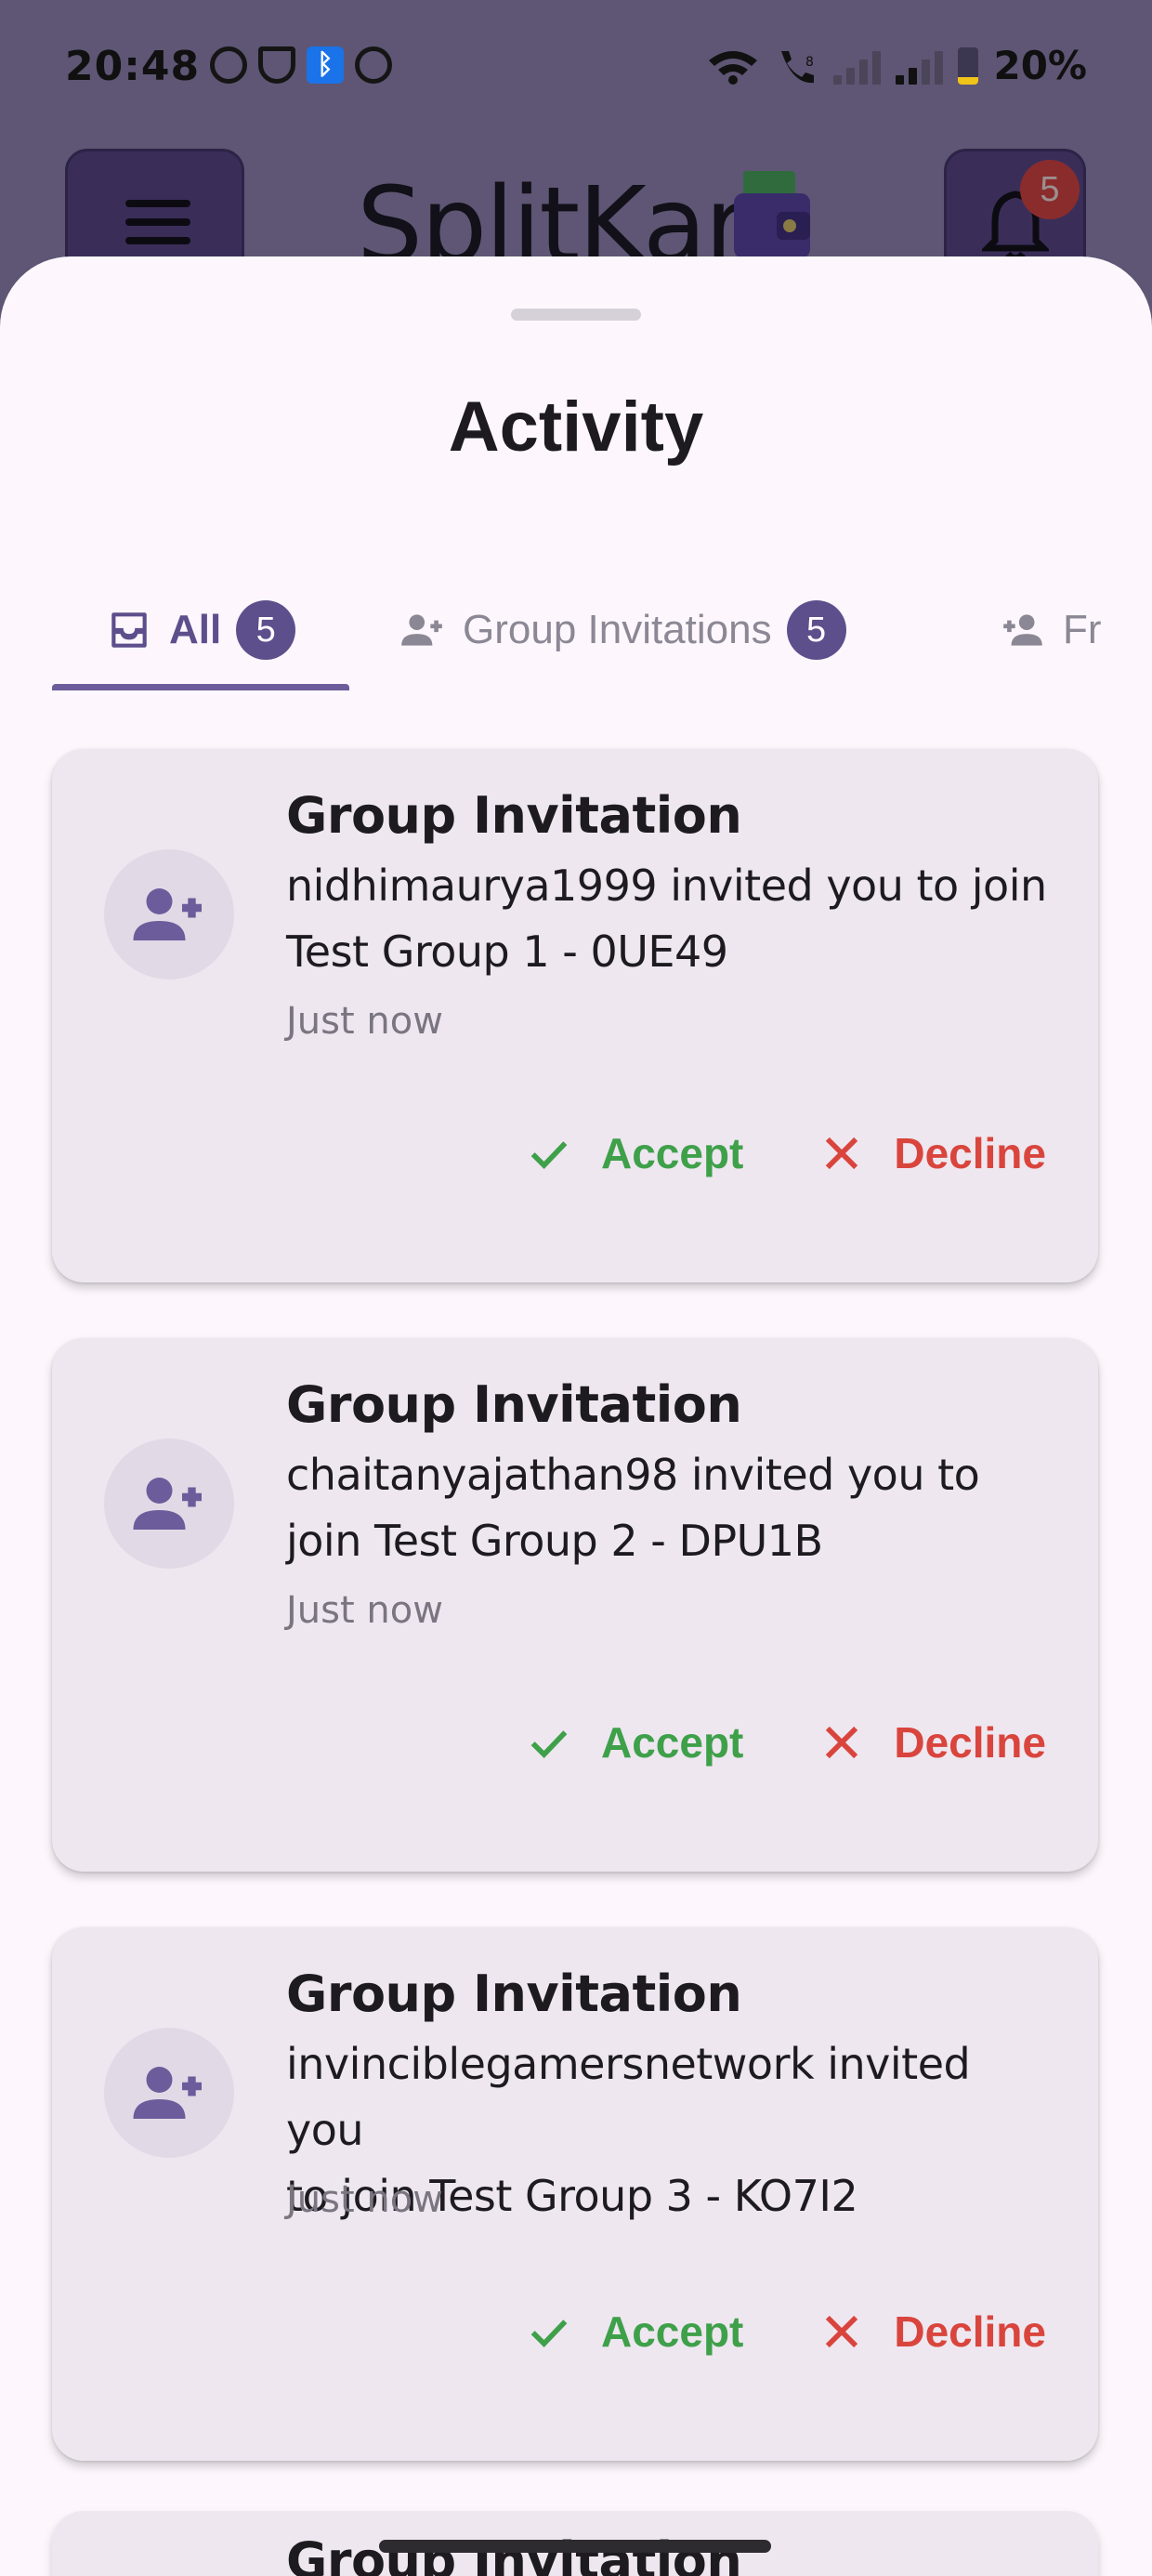 The height and width of the screenshot is (2576, 1152). I want to click on menu-icon, so click(157, 228).